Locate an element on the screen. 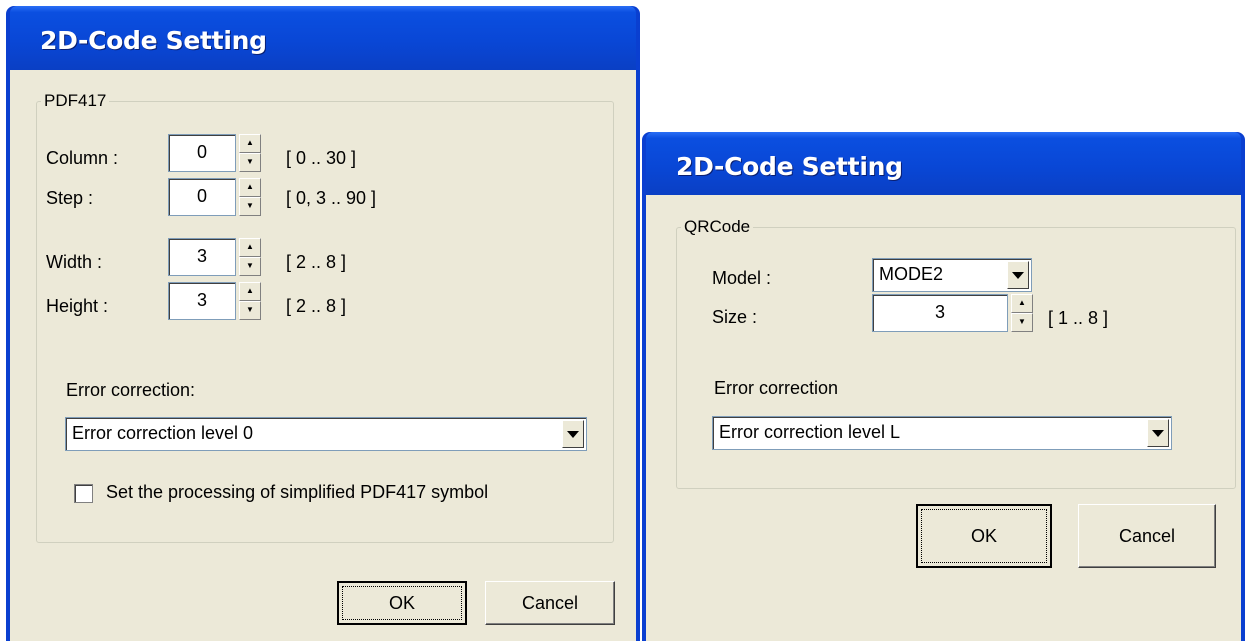 The width and height of the screenshot is (1245, 641). step-range: [ 0, 3 .. 90 ] is located at coordinates (331, 198).